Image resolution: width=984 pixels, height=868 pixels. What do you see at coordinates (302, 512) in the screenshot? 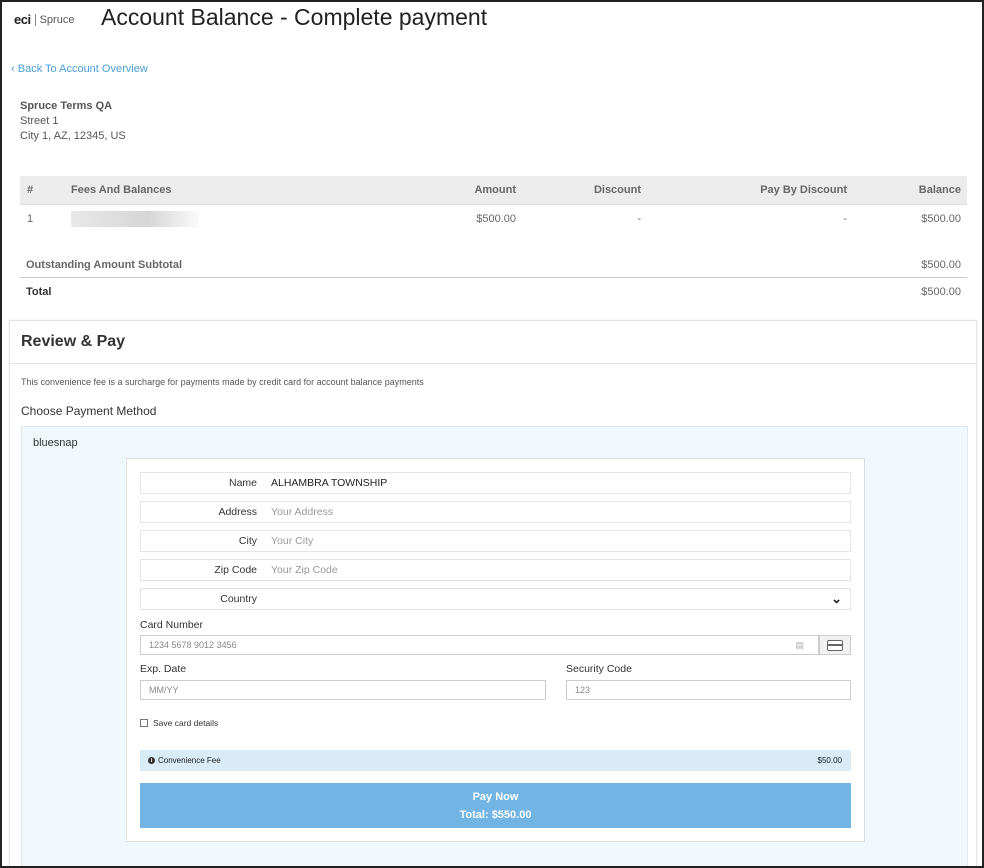
I see `address-input: Your Address` at bounding box center [302, 512].